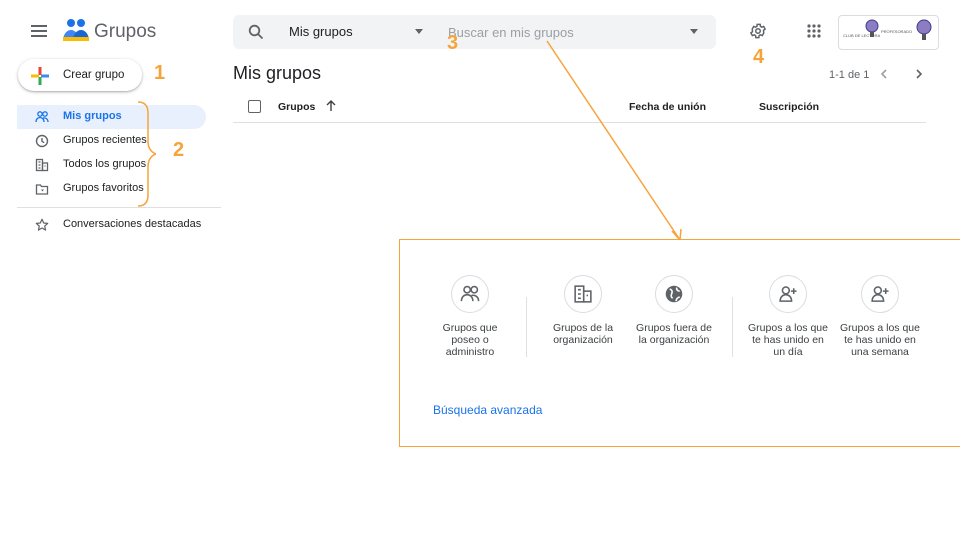 The image size is (960, 540). I want to click on chevron-right-icon, so click(919, 74).